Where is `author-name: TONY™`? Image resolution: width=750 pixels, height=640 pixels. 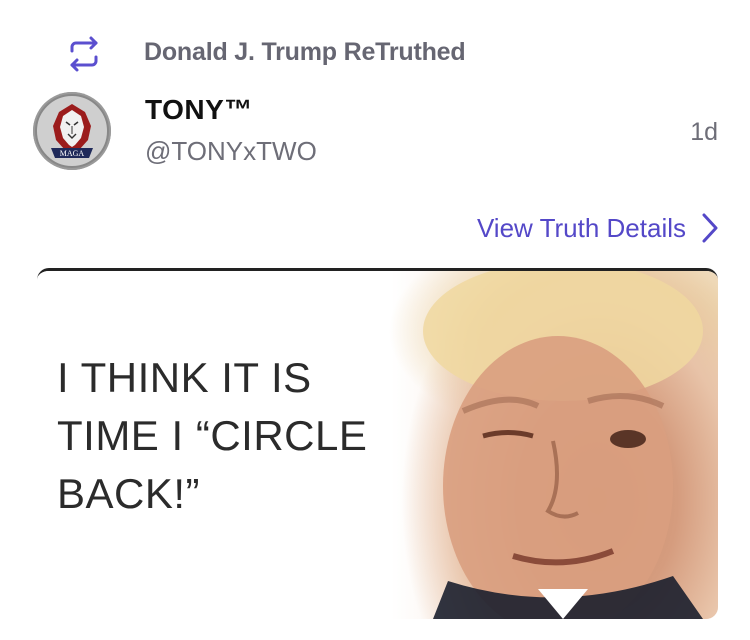
author-name: TONY™ is located at coordinates (199, 110).